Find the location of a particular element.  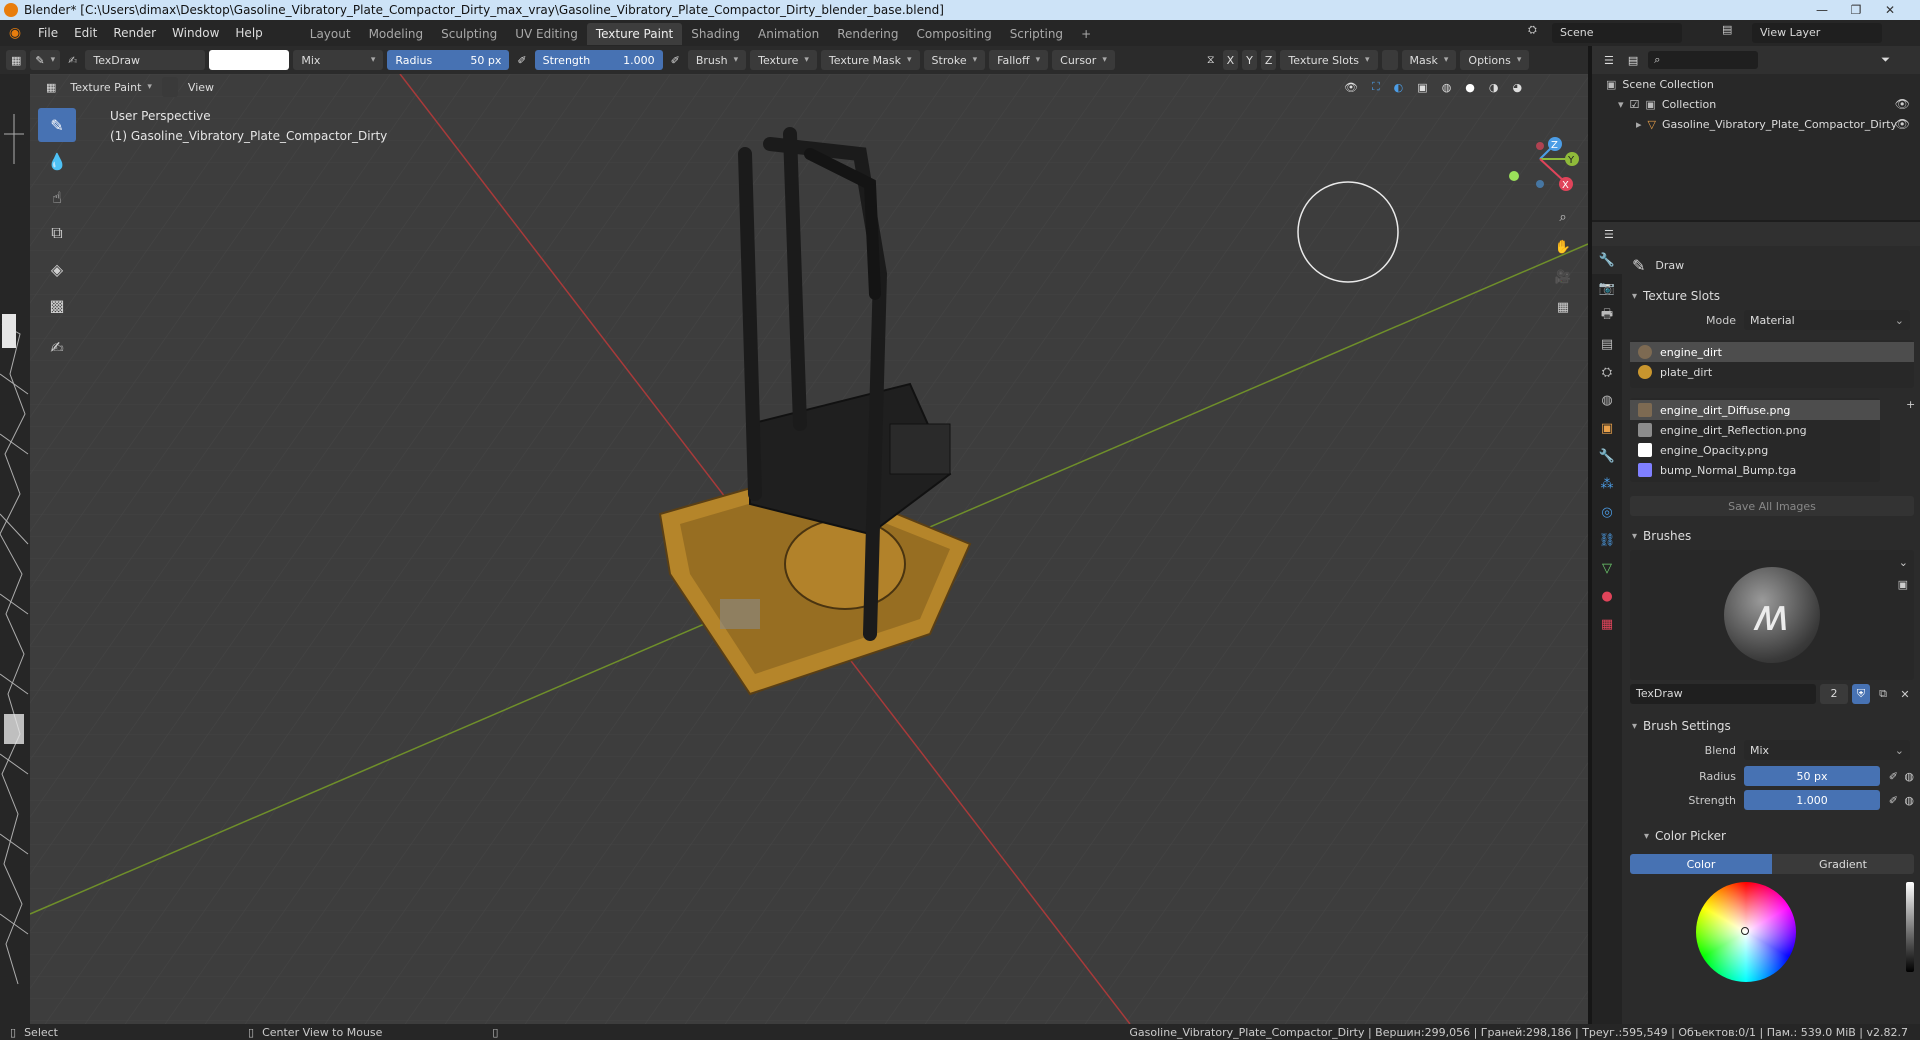

workspace-tab-layout: Layout is located at coordinates (330, 34).